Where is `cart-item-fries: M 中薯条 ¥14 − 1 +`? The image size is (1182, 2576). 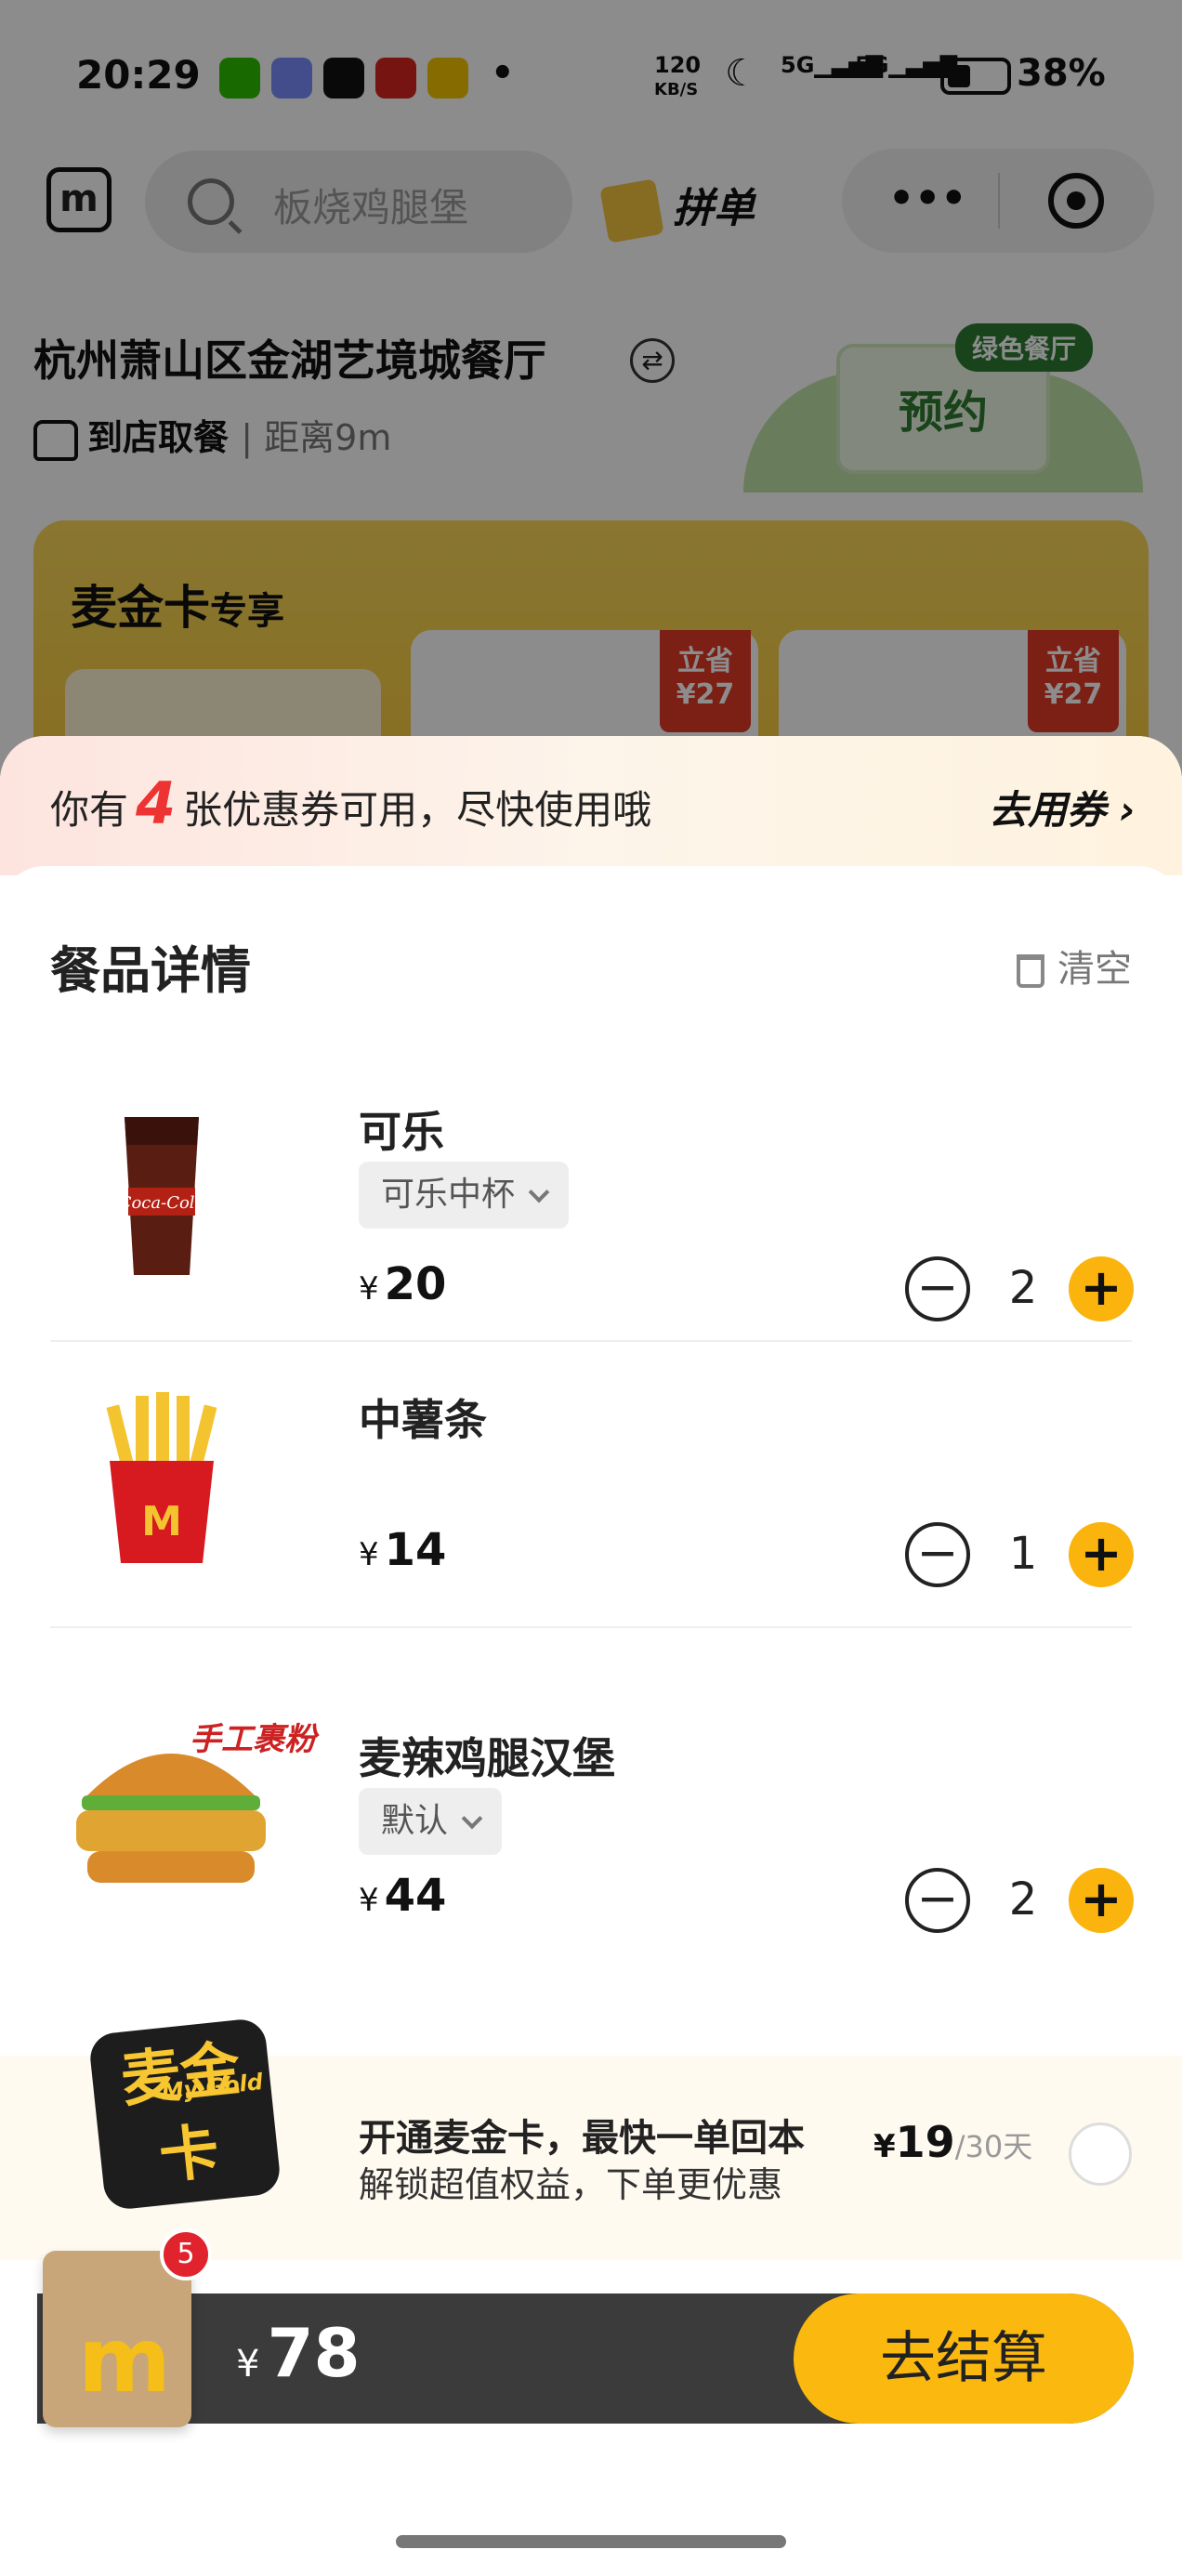 cart-item-fries: M 中薯条 ¥14 − 1 + is located at coordinates (592, 1507).